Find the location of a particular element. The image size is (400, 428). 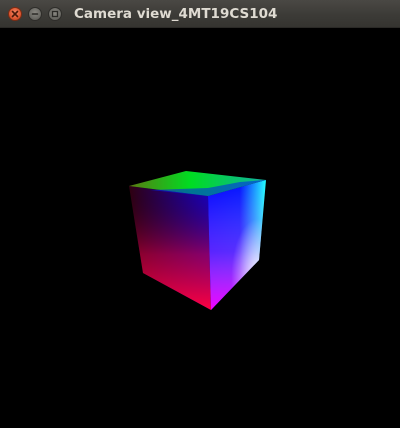

cube-front-face-highlight is located at coordinates (237, 245).